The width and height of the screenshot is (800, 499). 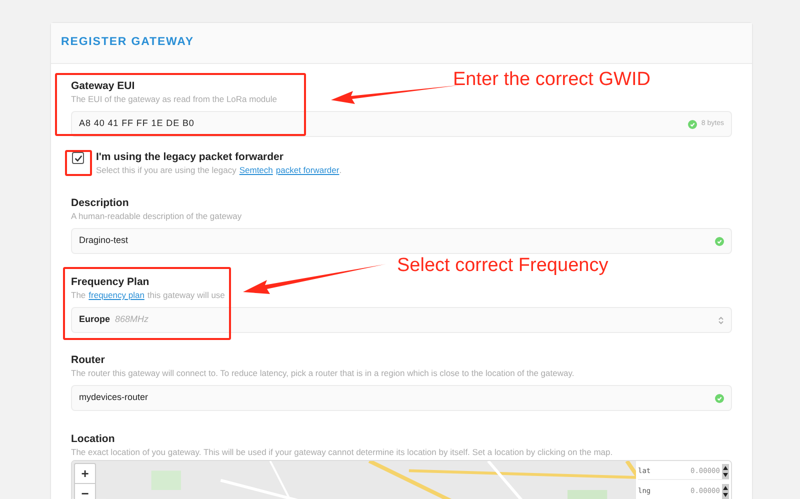 What do you see at coordinates (502, 266) in the screenshot?
I see `annotation-text: Select correct Frequency` at bounding box center [502, 266].